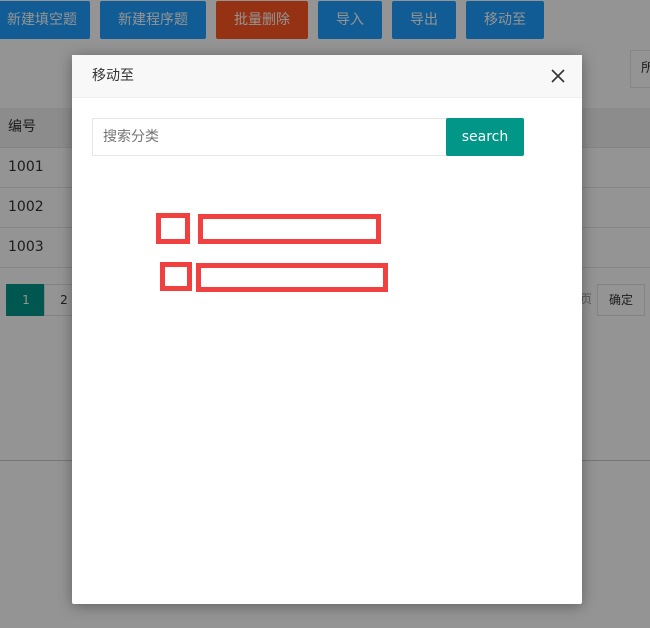 The width and height of the screenshot is (650, 628). I want to click on search-button: search, so click(485, 137).